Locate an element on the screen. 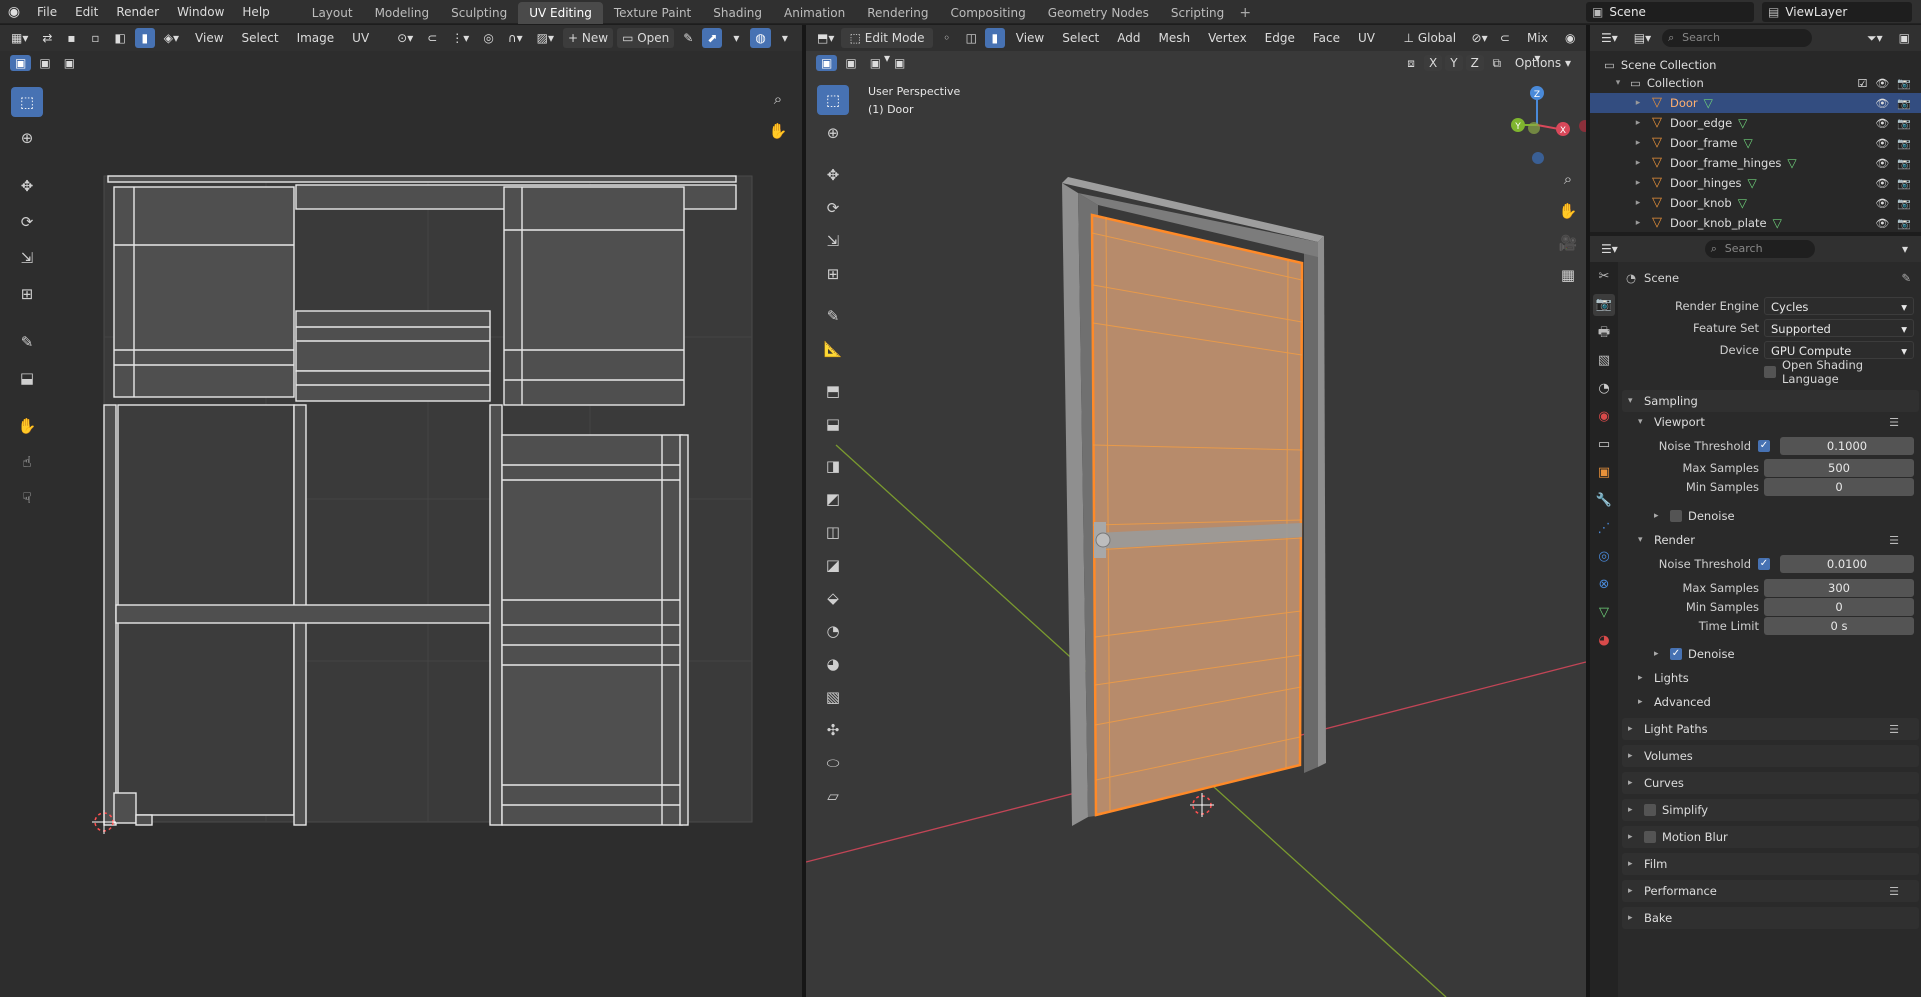 This screenshot has width=1921, height=997. pin-icon: ✎ is located at coordinates (1906, 278).